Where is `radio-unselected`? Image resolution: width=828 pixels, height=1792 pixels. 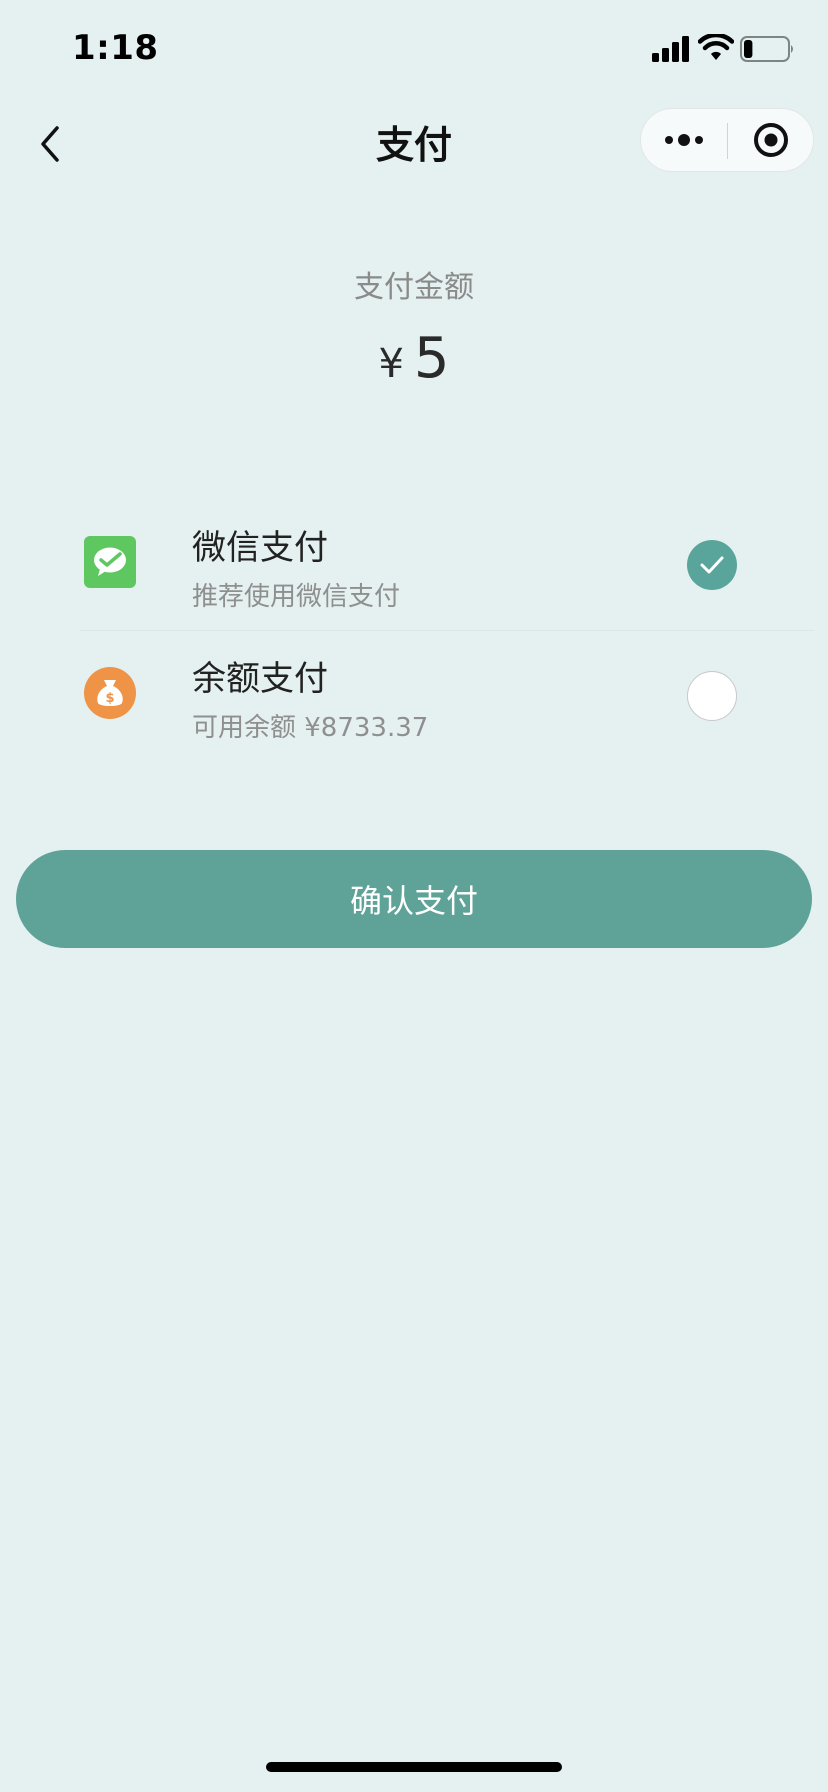 radio-unselected is located at coordinates (712, 696).